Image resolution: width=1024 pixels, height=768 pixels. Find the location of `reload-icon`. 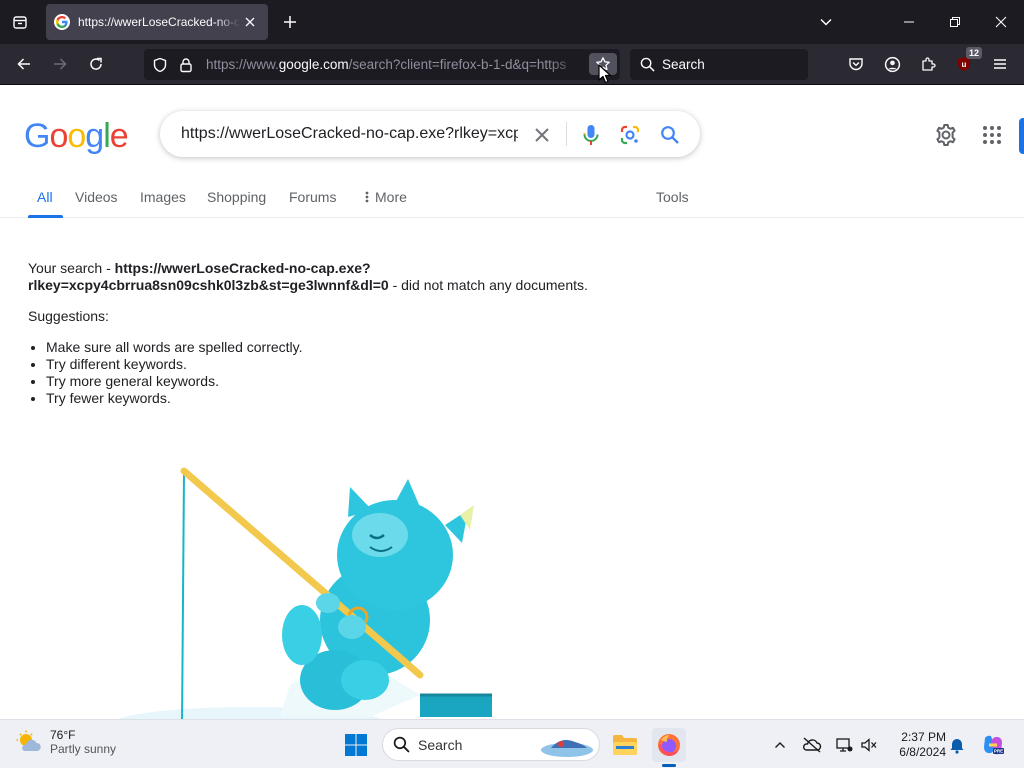

reload-icon is located at coordinates (96, 63).